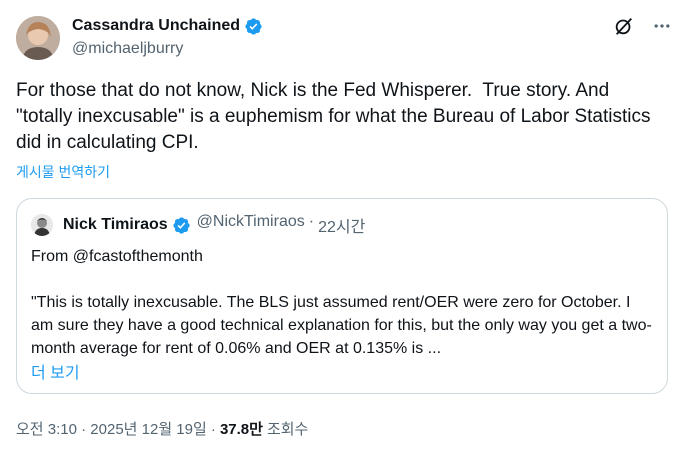 This screenshot has height=459, width=690. What do you see at coordinates (345, 39) in the screenshot?
I see `tweet-header: Cassandra Unchained @michaeljburry` at bounding box center [345, 39].